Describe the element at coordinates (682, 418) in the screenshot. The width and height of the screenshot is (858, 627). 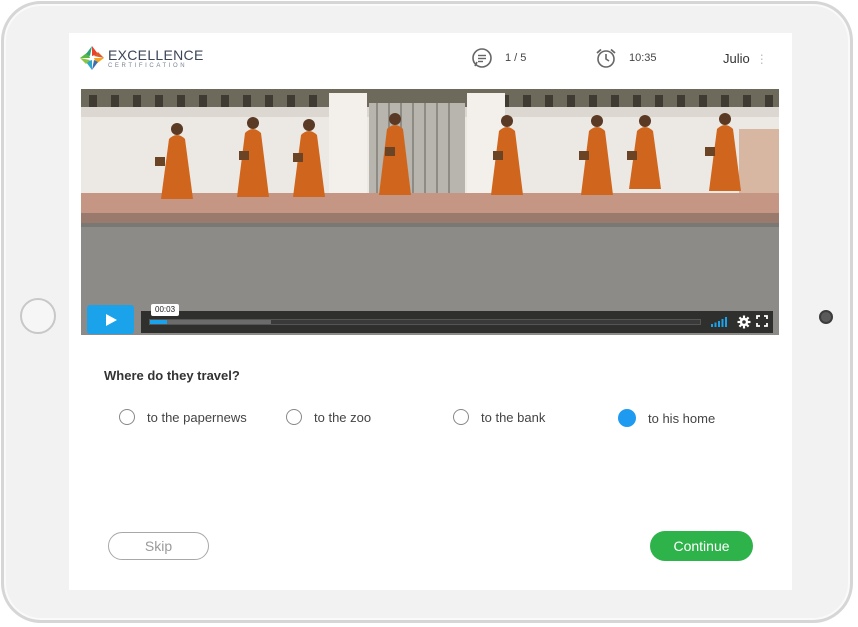
I see `option-label: to his home` at that location.